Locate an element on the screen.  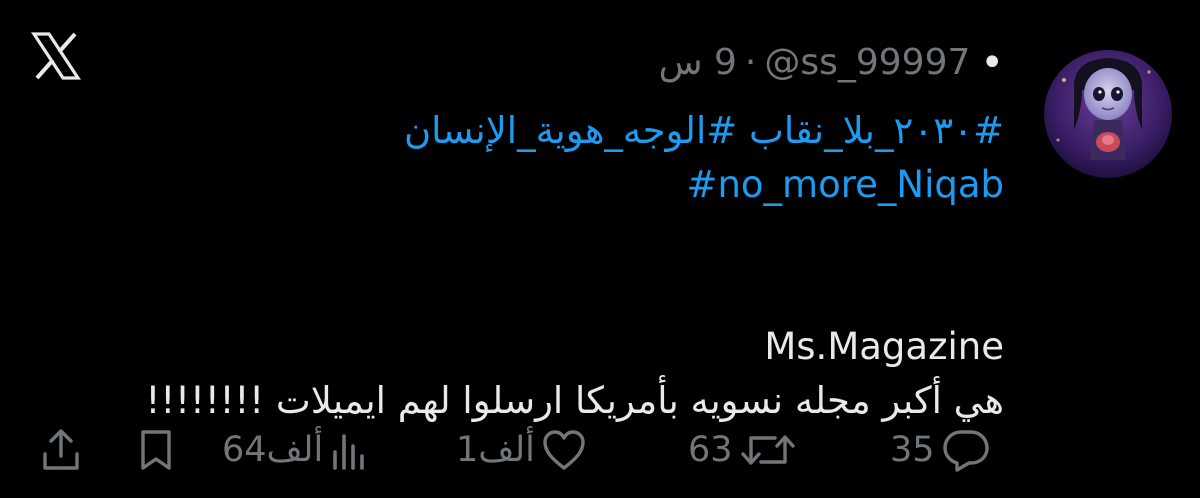
hashtags-line-1: #٢٠٣٠_بلا_نقاب #الوجه_هوية_الإنسان is located at coordinates (524, 131).